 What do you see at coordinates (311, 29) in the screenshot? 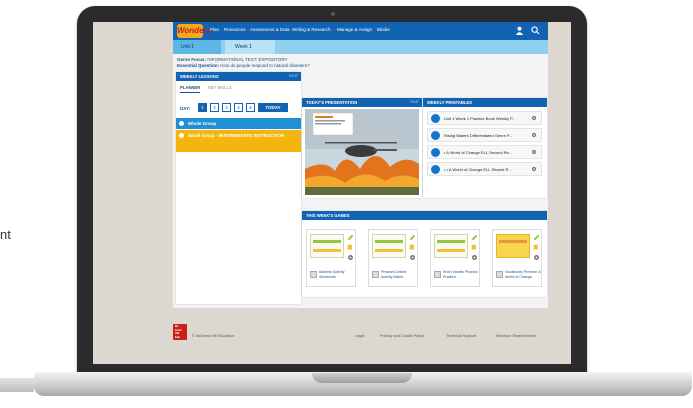
I see `nav-writing: Writing & Research` at bounding box center [311, 29].